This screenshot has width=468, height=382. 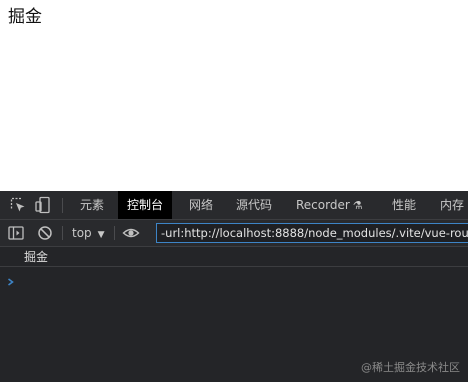 What do you see at coordinates (18, 205) in the screenshot?
I see `inspect-element-icon` at bounding box center [18, 205].